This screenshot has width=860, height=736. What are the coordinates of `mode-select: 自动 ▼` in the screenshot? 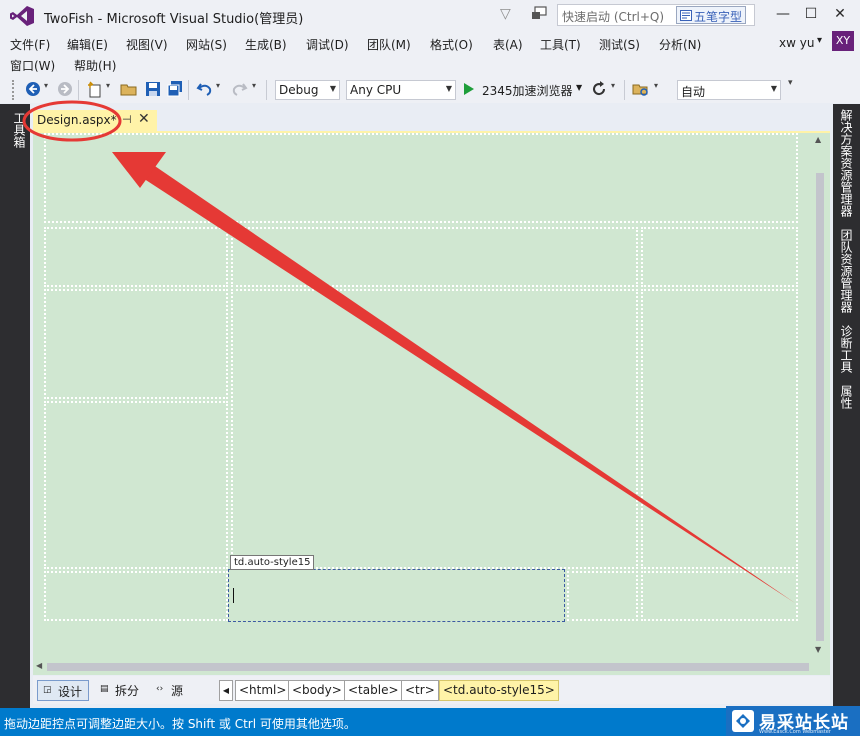 It's located at (729, 90).